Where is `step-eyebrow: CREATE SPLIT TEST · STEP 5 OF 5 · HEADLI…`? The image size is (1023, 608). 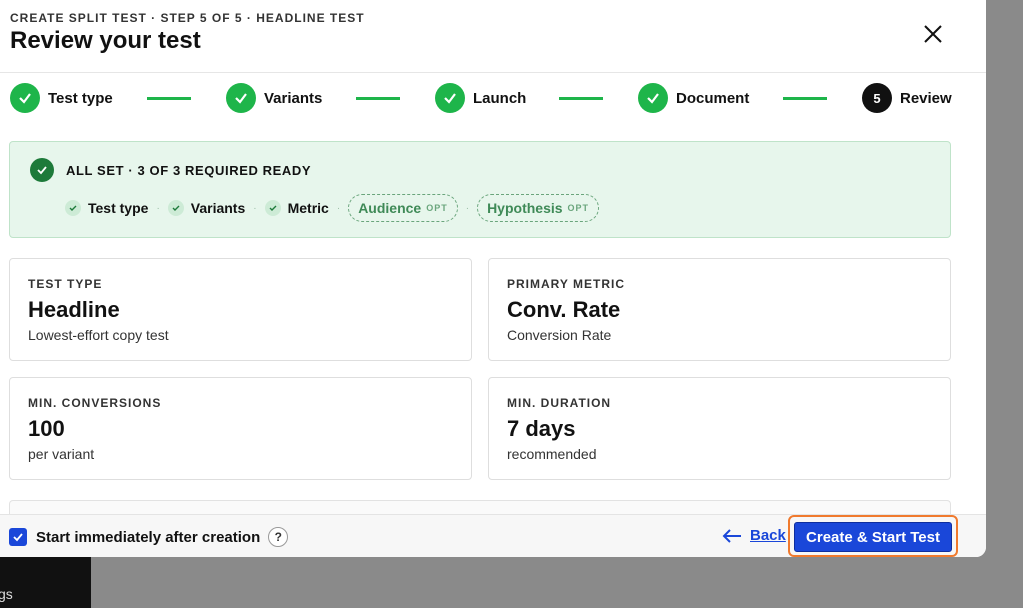 step-eyebrow: CREATE SPLIT TEST · STEP 5 OF 5 · HEADLI… is located at coordinates (187, 18).